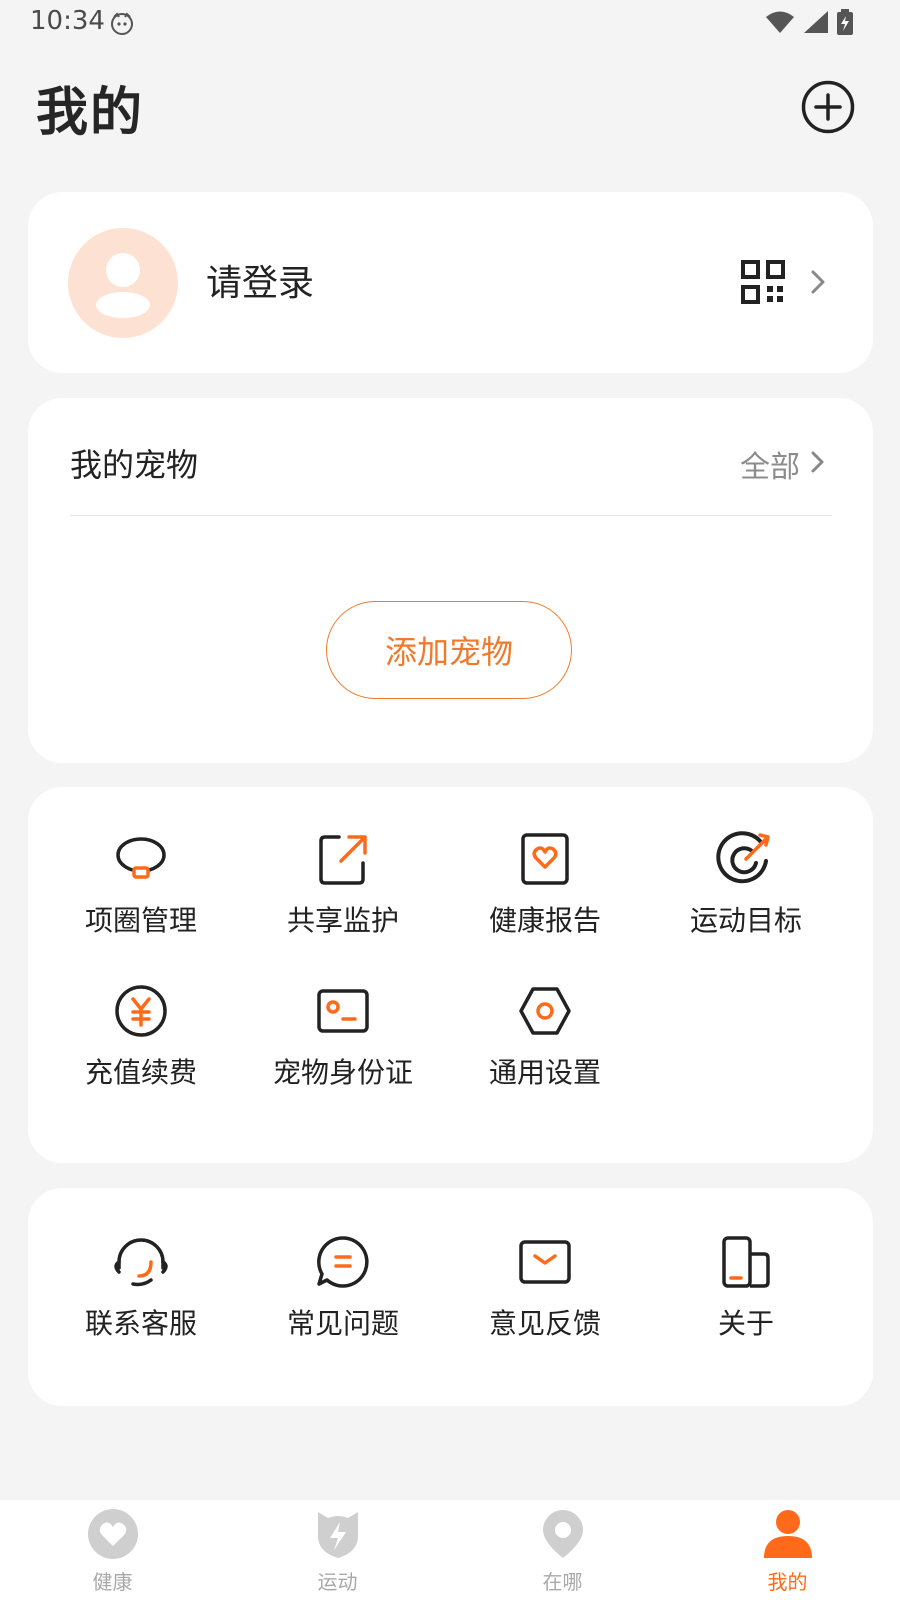 The image size is (900, 1600). I want to click on status-indicators, so click(809, 22).